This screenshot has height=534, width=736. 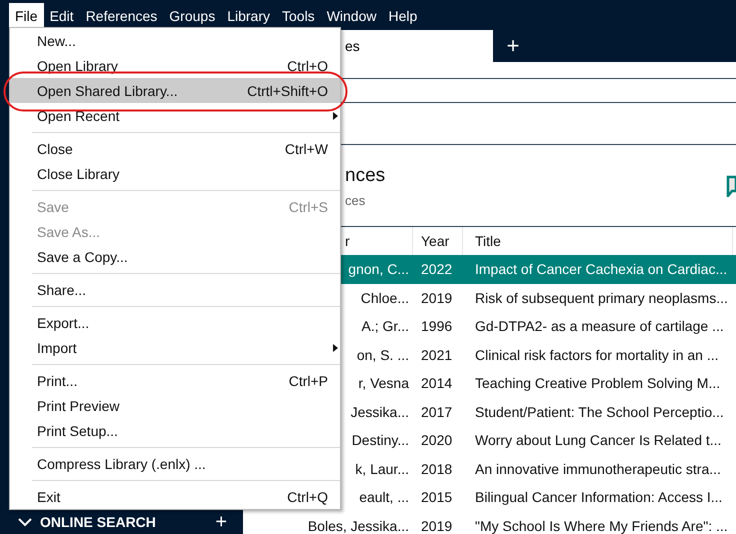 What do you see at coordinates (98, 522) in the screenshot?
I see `sidebar-section-title: ONLINE SEARCH` at bounding box center [98, 522].